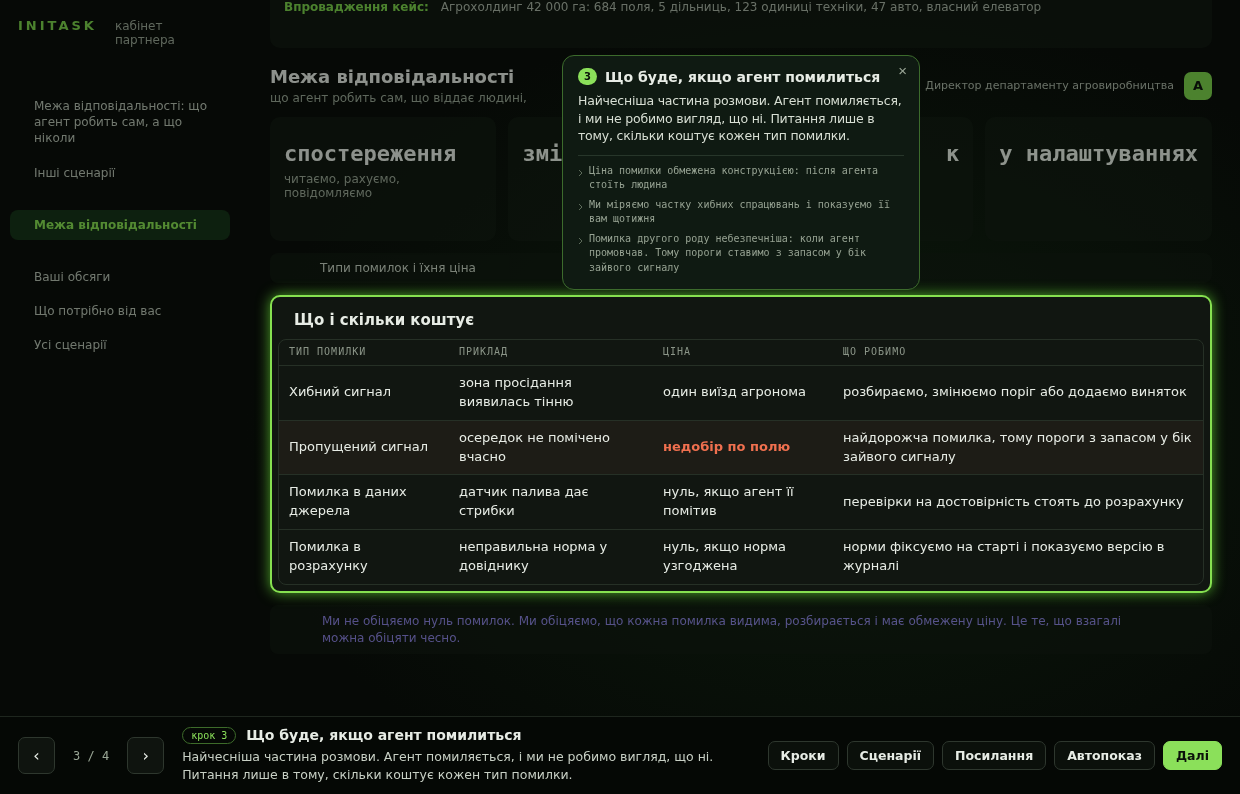 This screenshot has width=1240, height=794. Describe the element at coordinates (484, 352) in the screenshot. I see `column-header: ПРИКЛАД` at that location.